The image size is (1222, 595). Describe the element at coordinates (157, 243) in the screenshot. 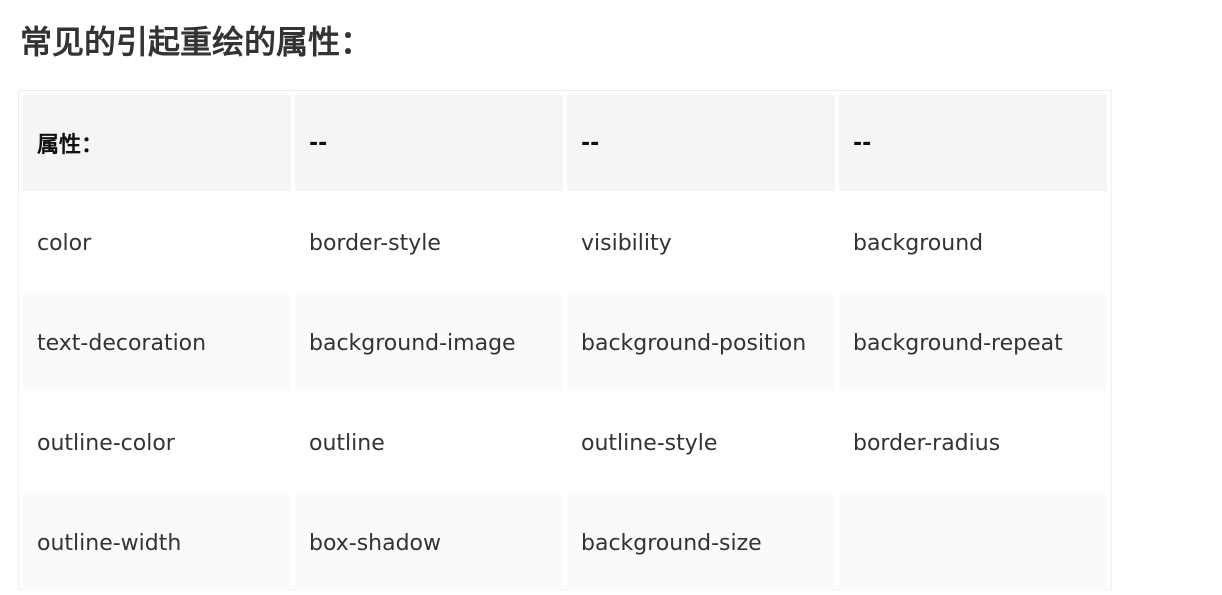

I see `table-cell: color` at that location.